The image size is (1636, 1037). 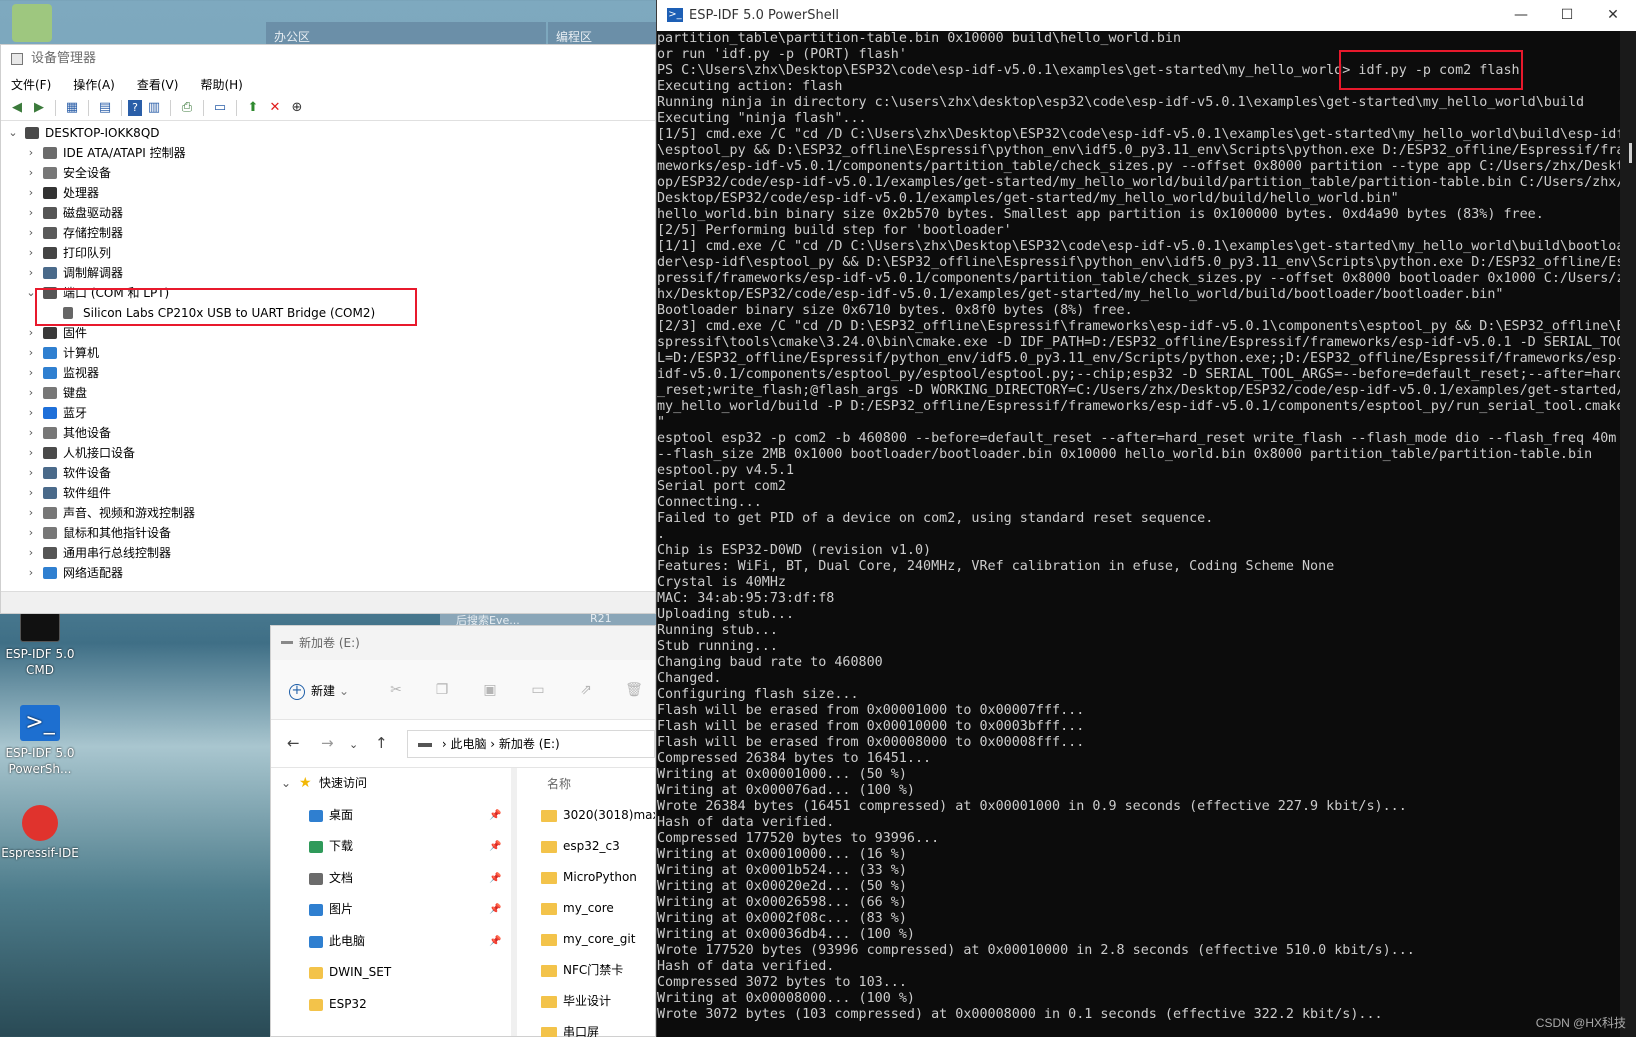 What do you see at coordinates (327, 743) in the screenshot?
I see `forward-icon: →` at bounding box center [327, 743].